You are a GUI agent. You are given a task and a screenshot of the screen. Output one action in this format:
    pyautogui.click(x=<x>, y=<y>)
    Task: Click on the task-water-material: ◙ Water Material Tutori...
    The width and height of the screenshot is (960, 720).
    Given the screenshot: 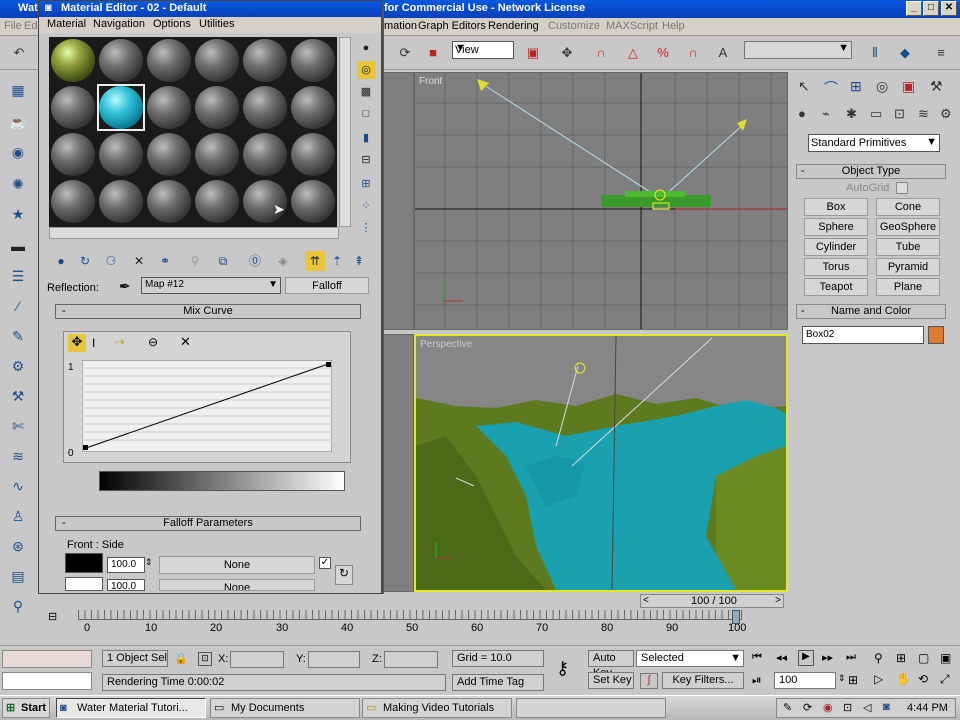 What is the action you would take?
    pyautogui.click(x=131, y=708)
    